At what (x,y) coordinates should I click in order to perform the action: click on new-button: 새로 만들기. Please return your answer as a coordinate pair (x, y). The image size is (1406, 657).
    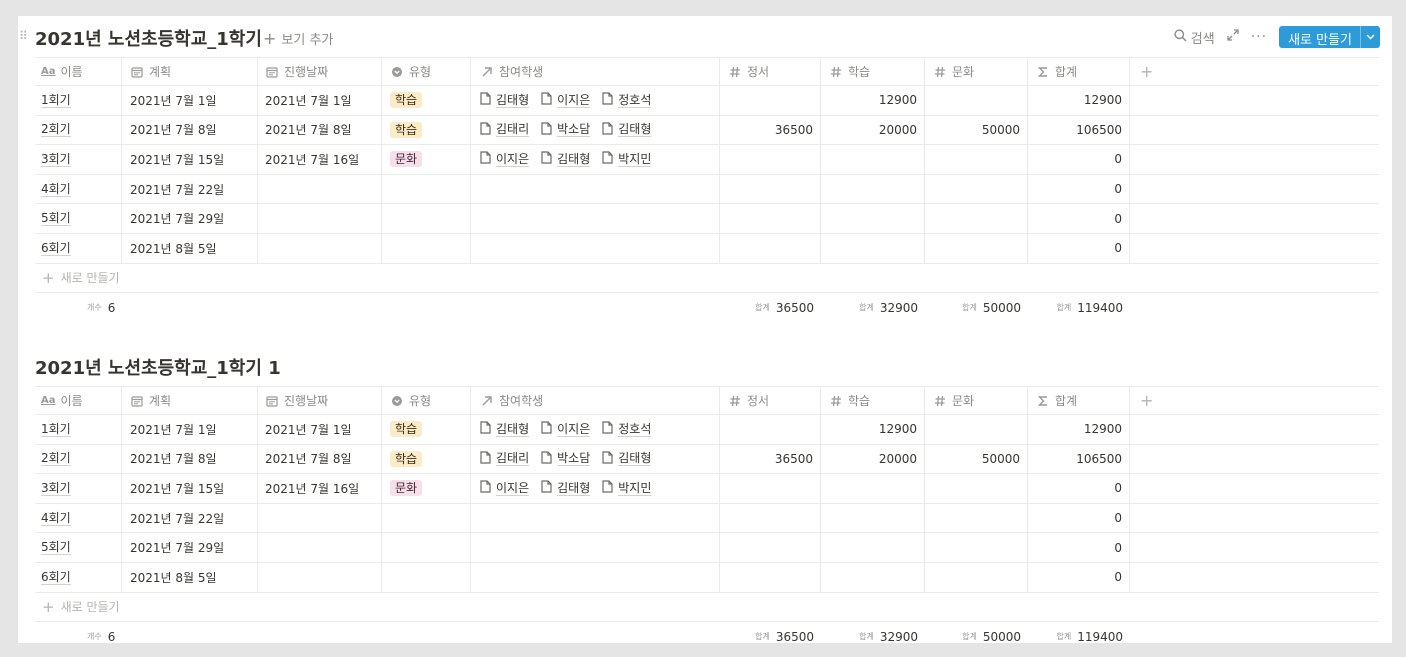
    Looking at the image, I should click on (1329, 37).